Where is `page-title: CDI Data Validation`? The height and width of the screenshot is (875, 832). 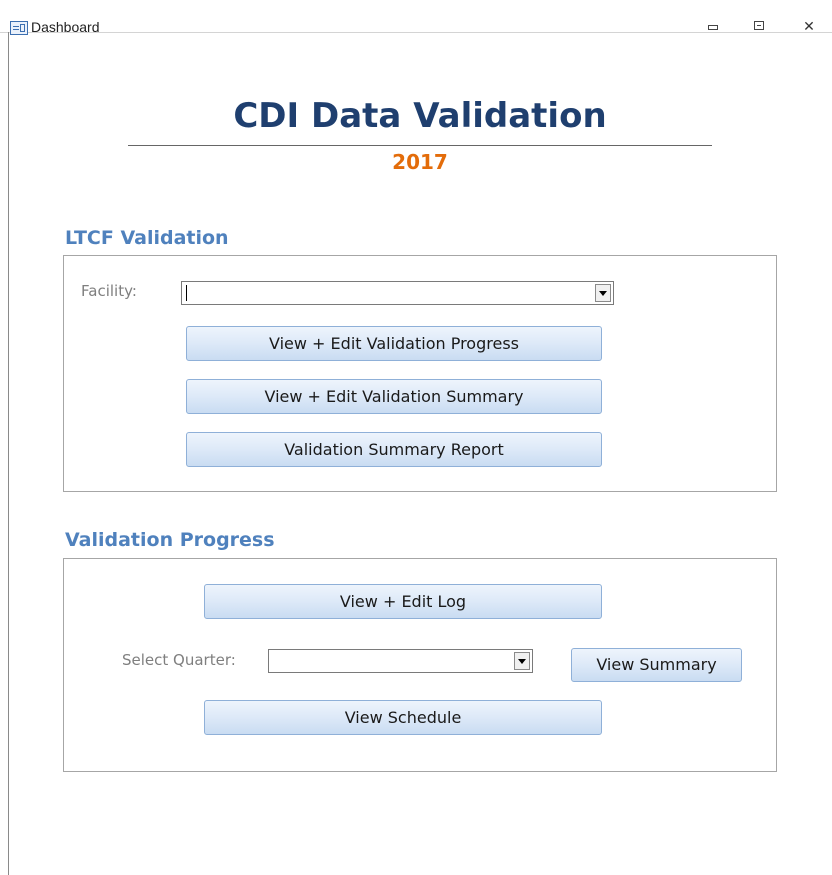 page-title: CDI Data Validation is located at coordinates (420, 116).